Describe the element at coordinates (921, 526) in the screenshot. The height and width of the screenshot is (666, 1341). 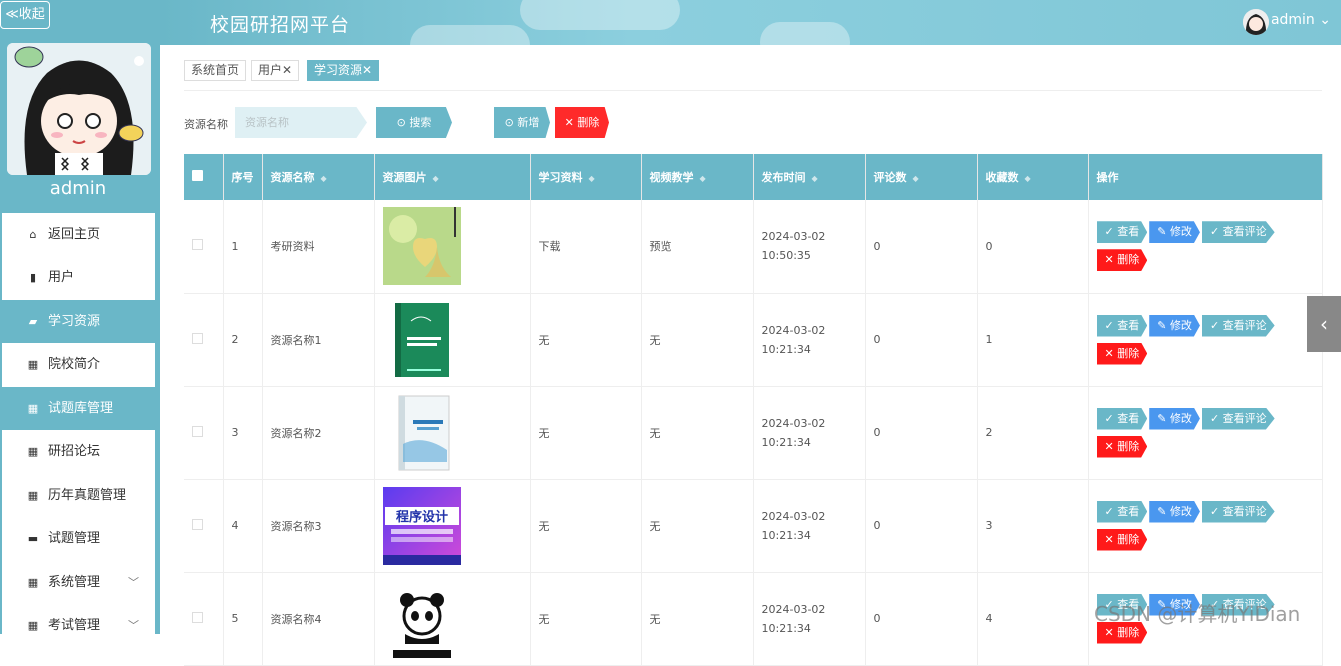
I see `comment-count: 0` at that location.